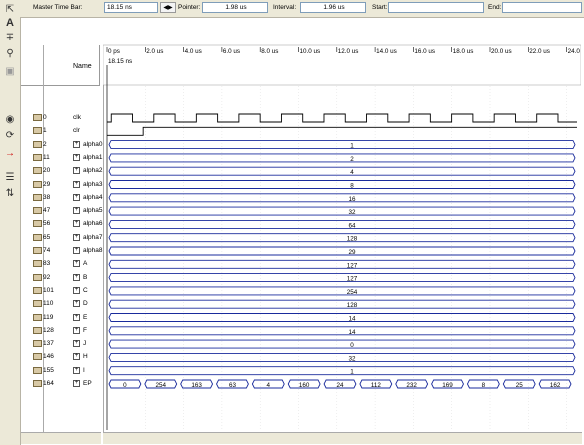 The image size is (584, 445). I want to click on waveform-edit-icon: ∓, so click(10, 37).